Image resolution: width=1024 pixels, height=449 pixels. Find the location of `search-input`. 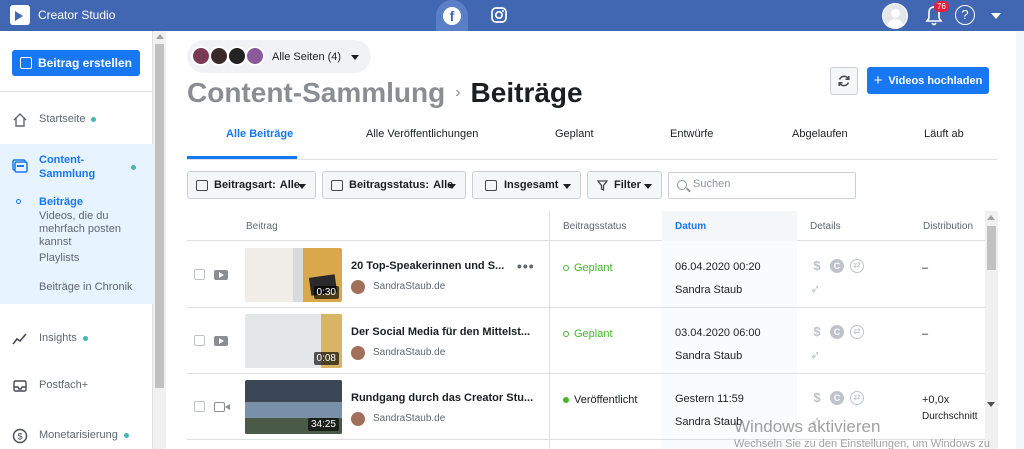

search-input is located at coordinates (768, 184).